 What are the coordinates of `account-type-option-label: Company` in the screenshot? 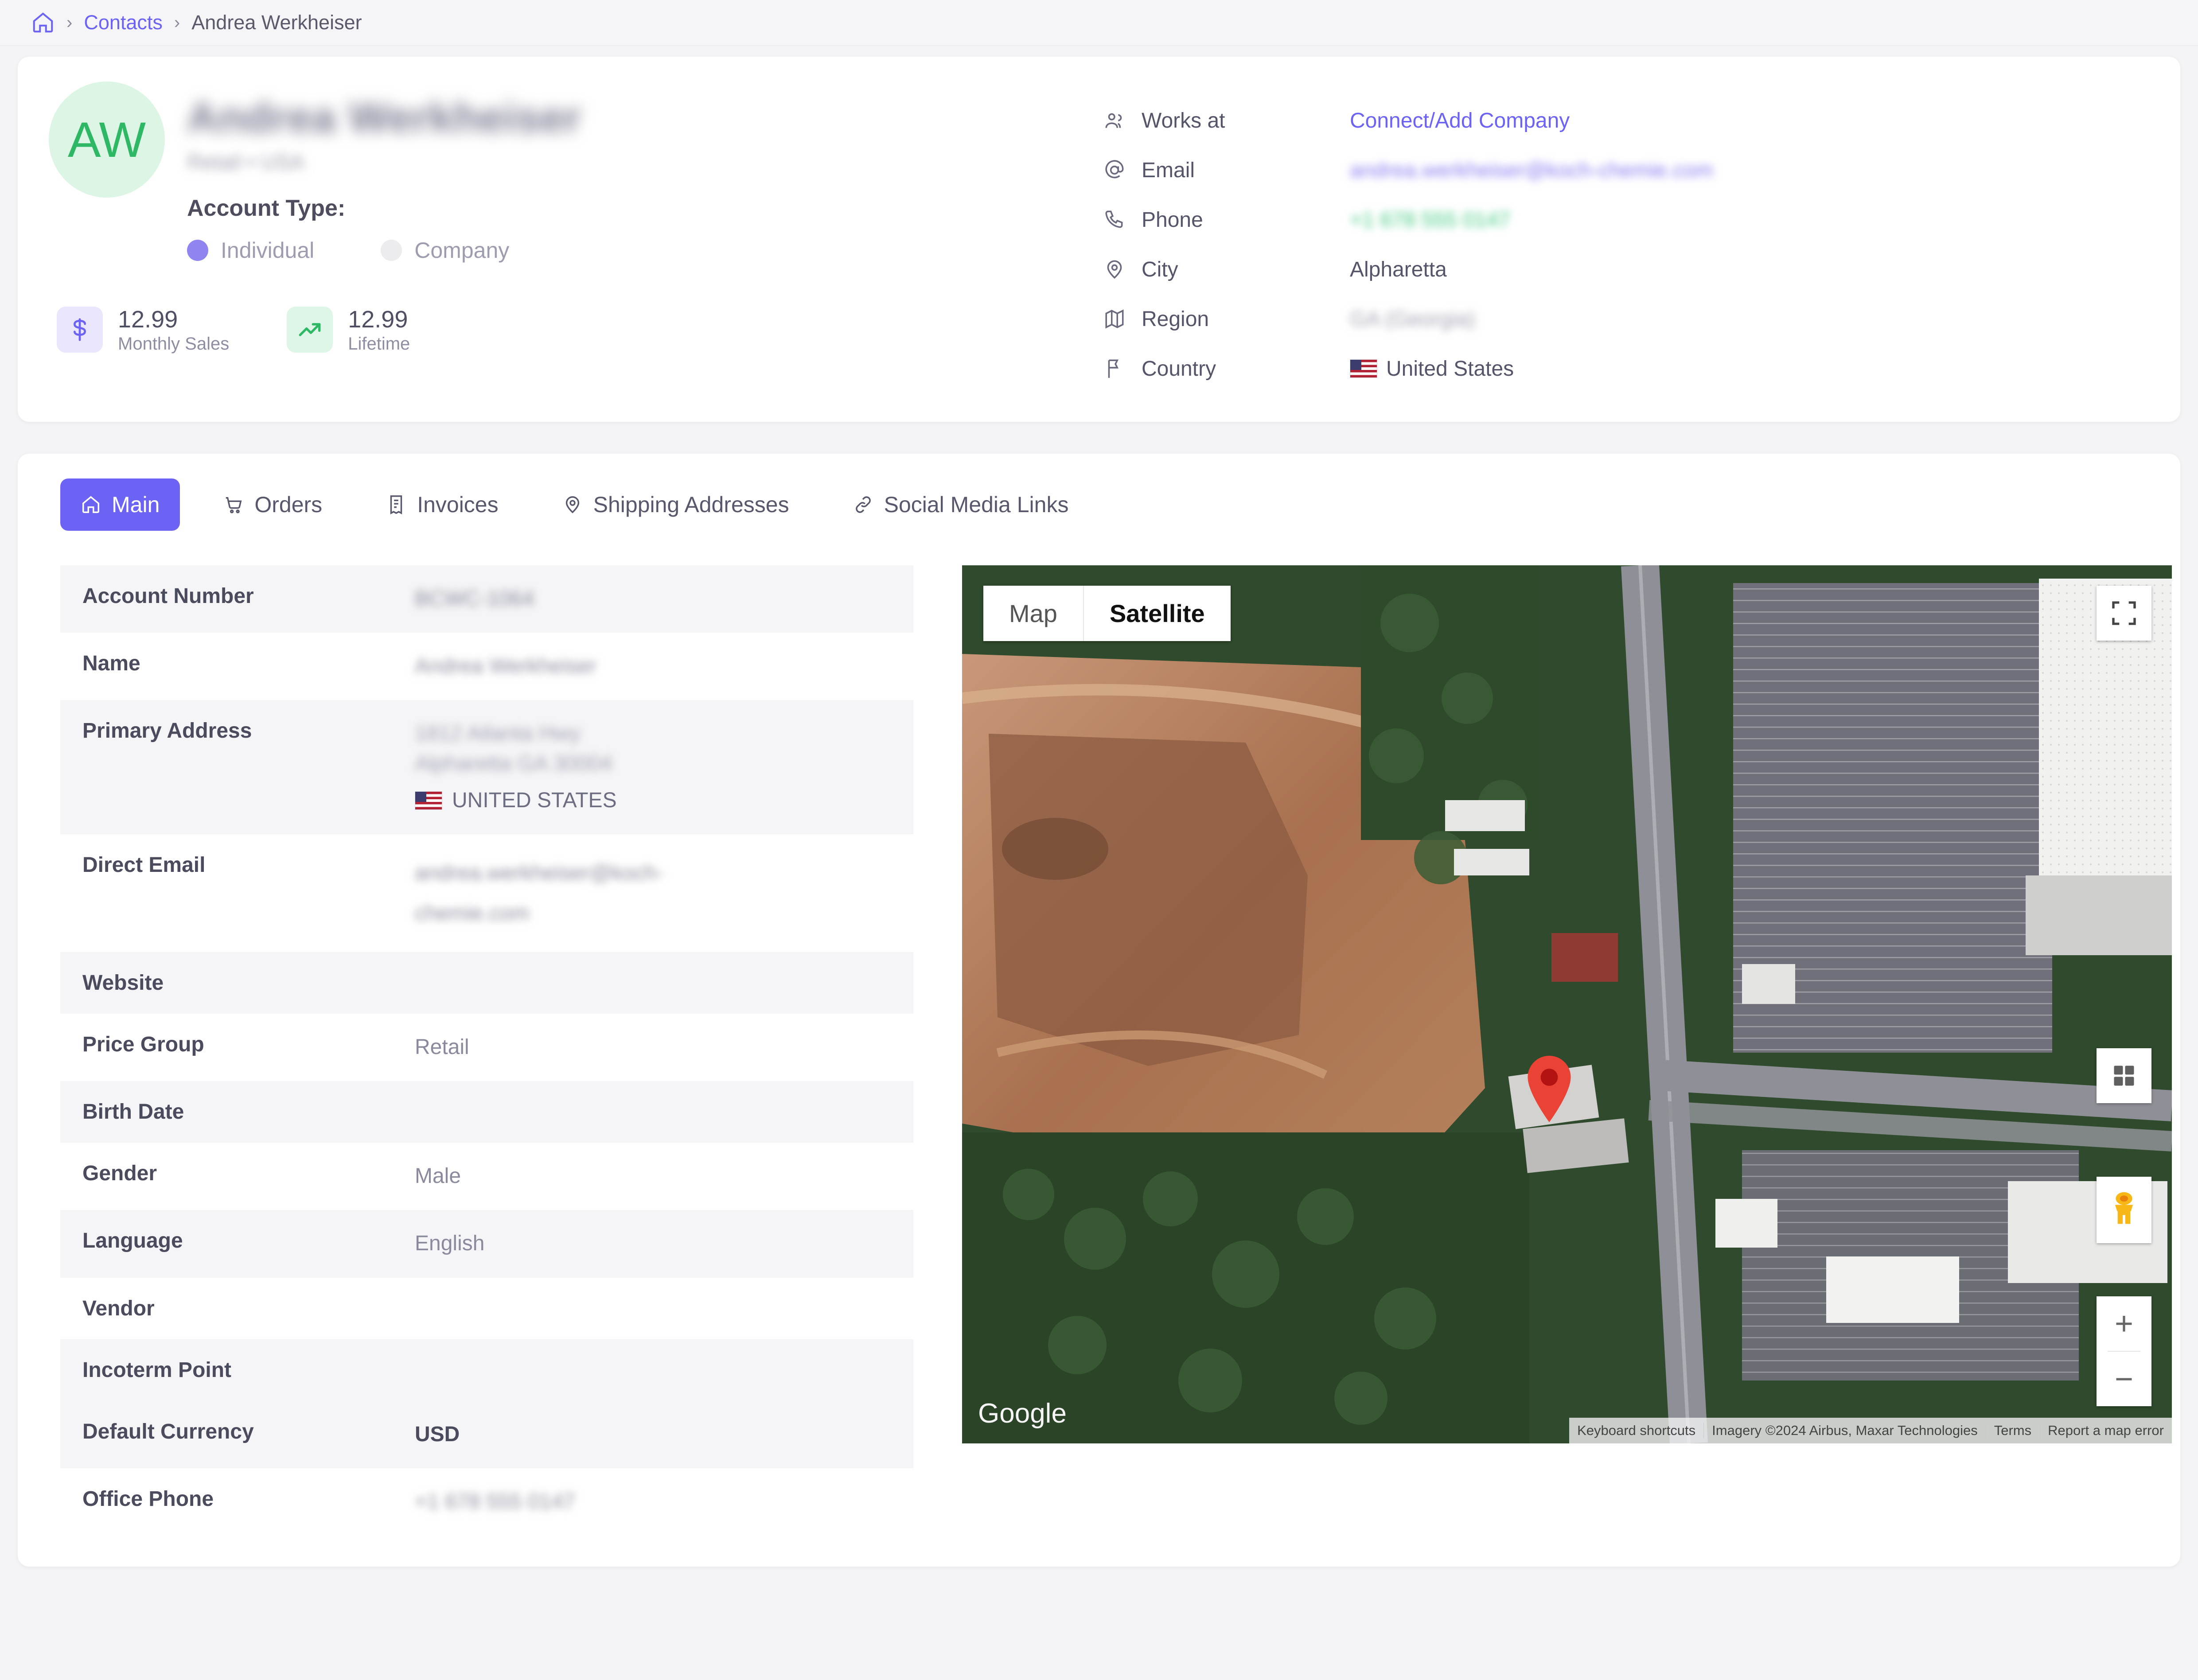 It's located at (462, 250).